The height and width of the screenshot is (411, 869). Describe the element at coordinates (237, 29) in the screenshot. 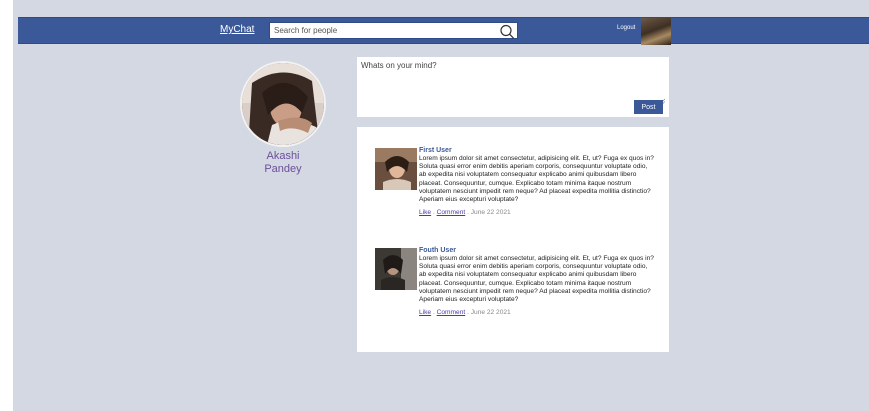

I see `brand-link: MyChat` at that location.